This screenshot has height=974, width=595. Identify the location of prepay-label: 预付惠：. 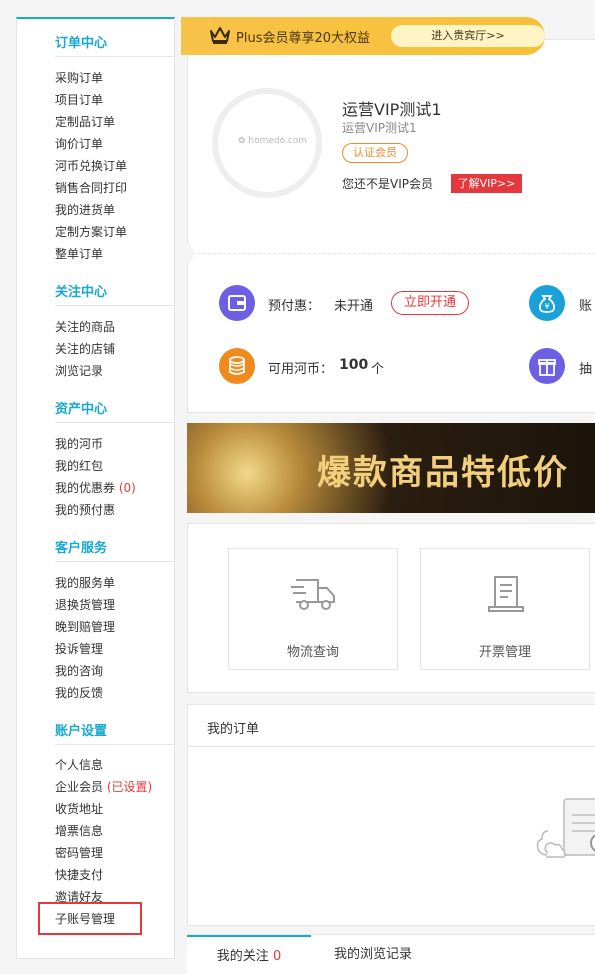
(294, 306).